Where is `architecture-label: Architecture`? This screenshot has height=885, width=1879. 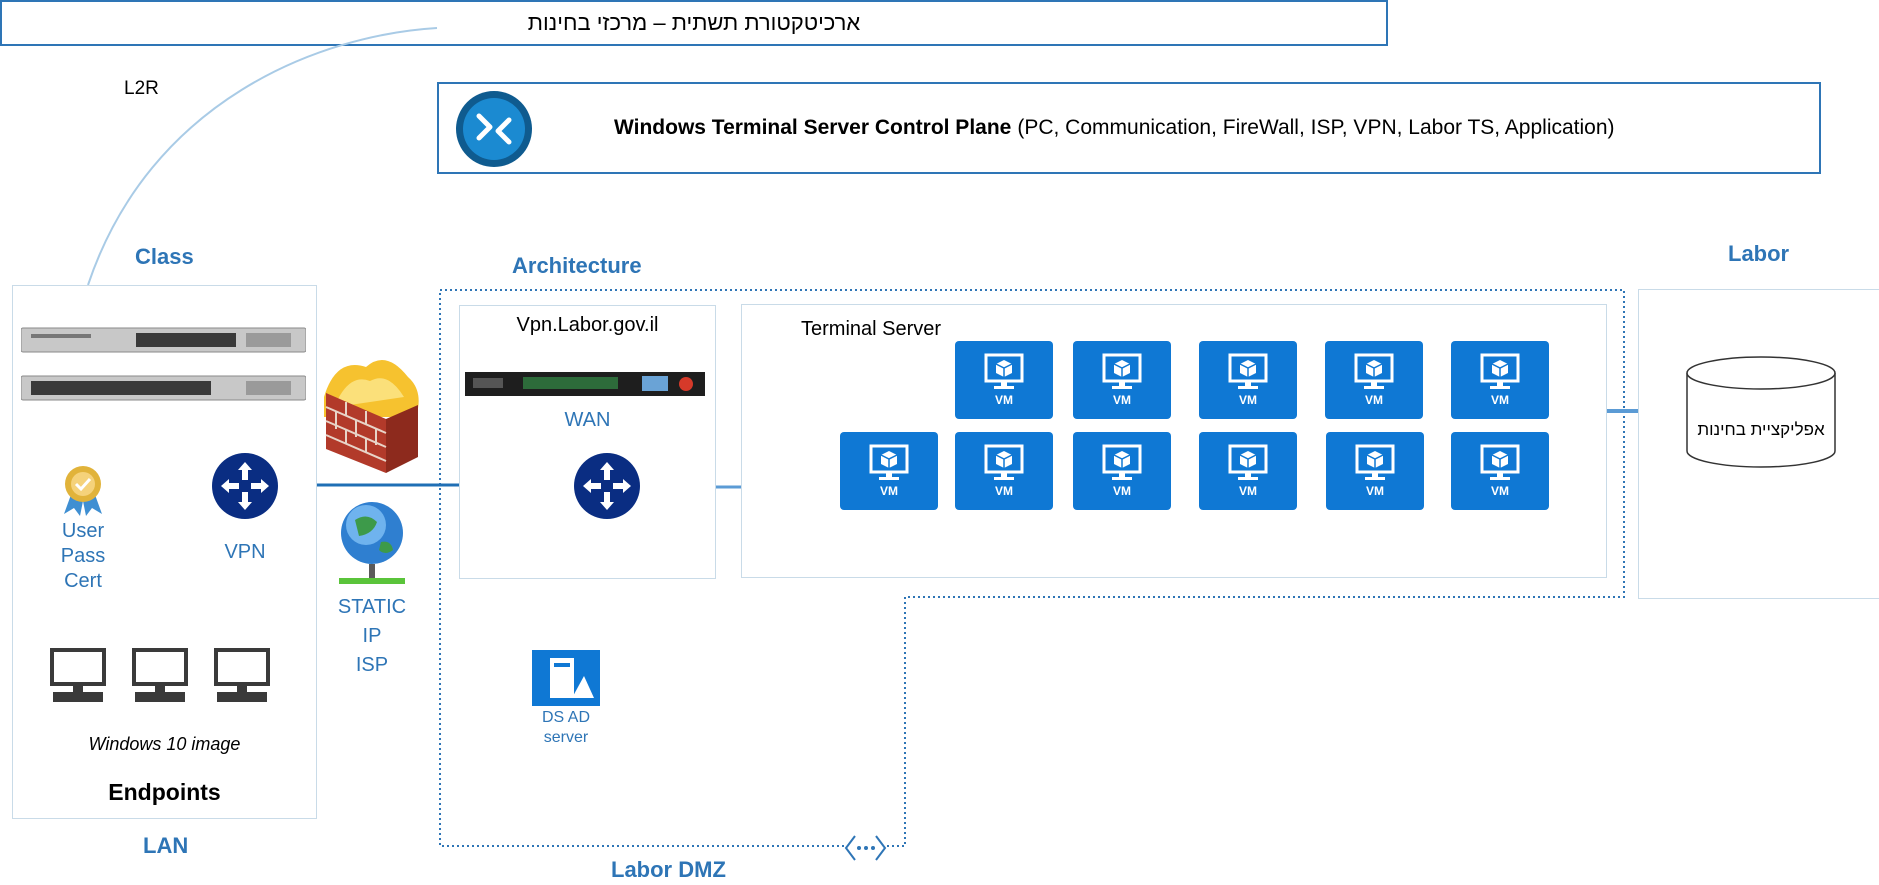
architecture-label: Architecture is located at coordinates (577, 265).